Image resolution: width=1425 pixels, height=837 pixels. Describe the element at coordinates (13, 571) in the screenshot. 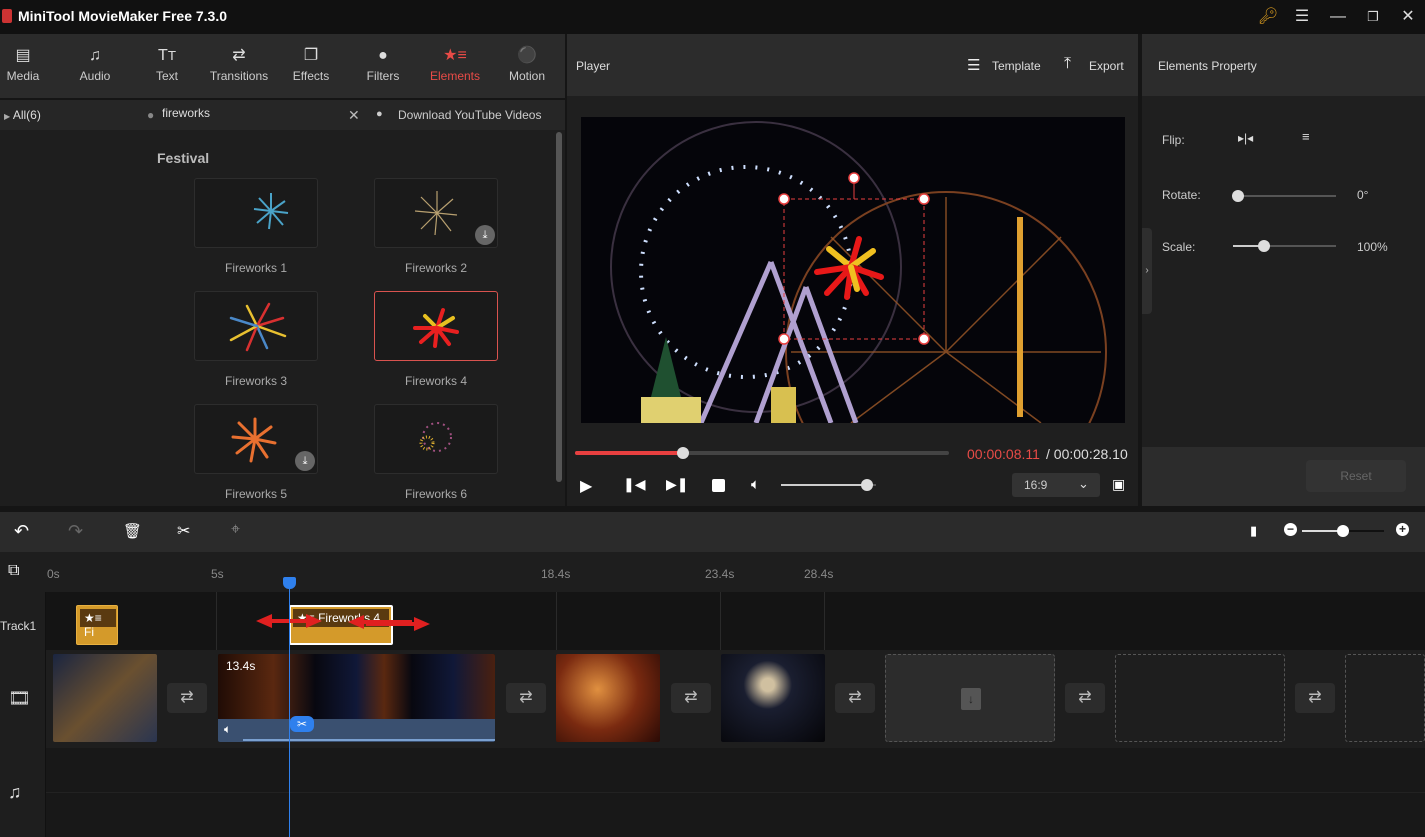

I see `add-track-icon: ⧉` at that location.